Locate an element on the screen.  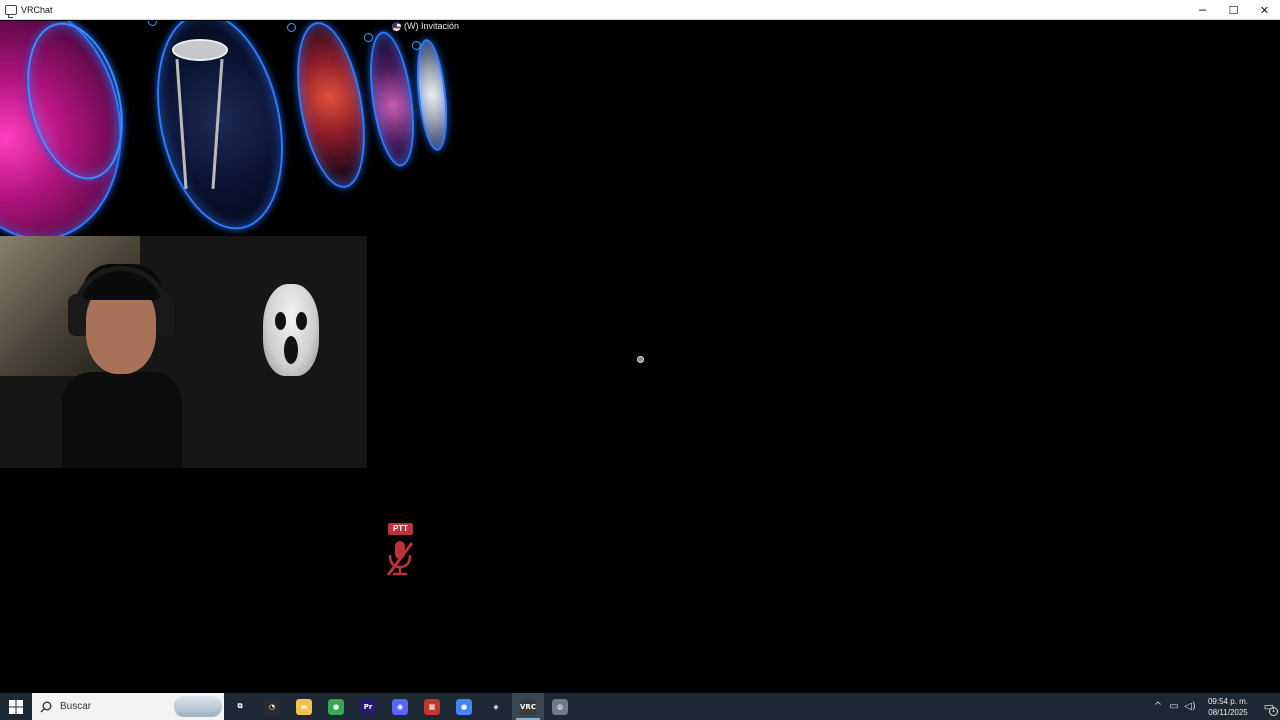
taskbar-app-task-view: ⧉ is located at coordinates (240, 706).